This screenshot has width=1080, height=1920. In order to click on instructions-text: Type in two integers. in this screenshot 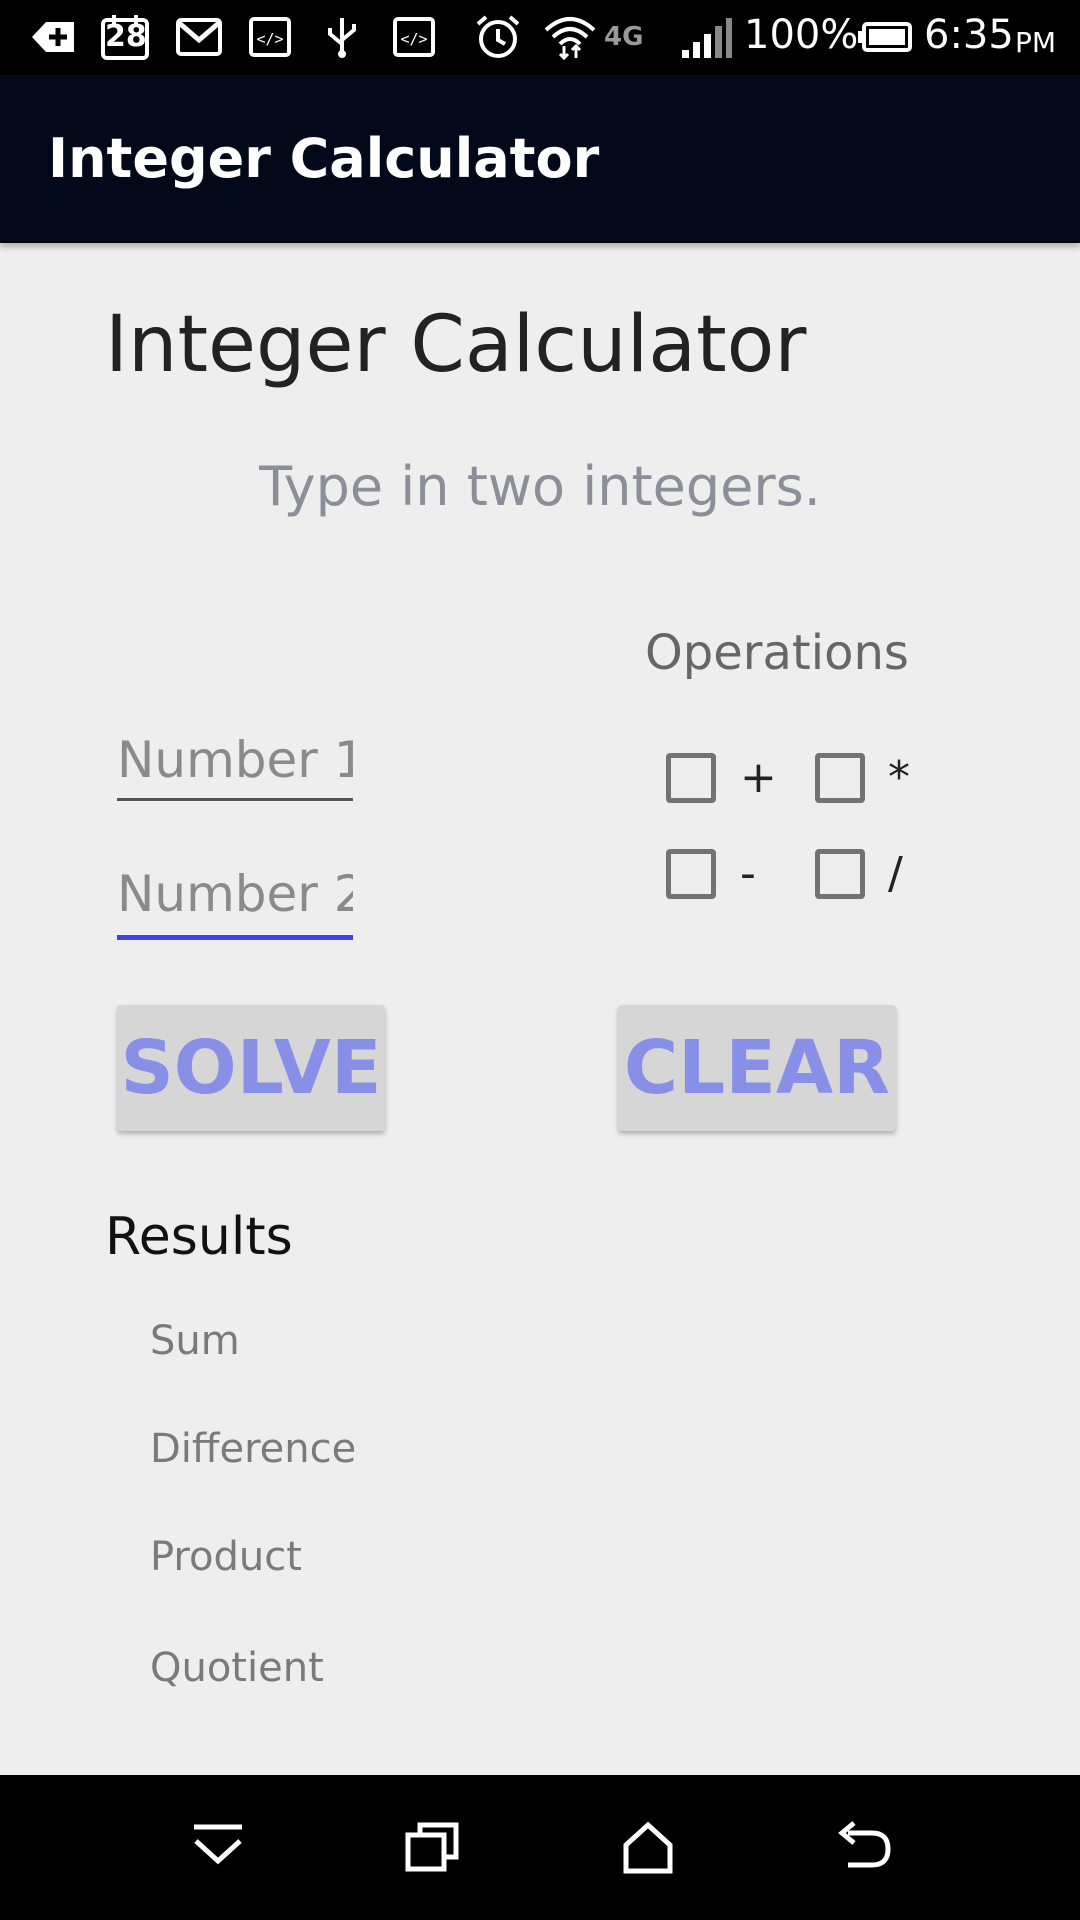, I will do `click(540, 486)`.